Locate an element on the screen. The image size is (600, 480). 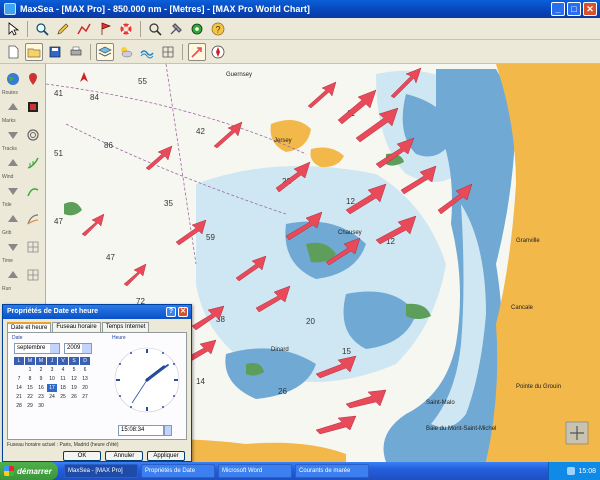
dialog-close-button: ✕ is located at coordinates (183, 312).